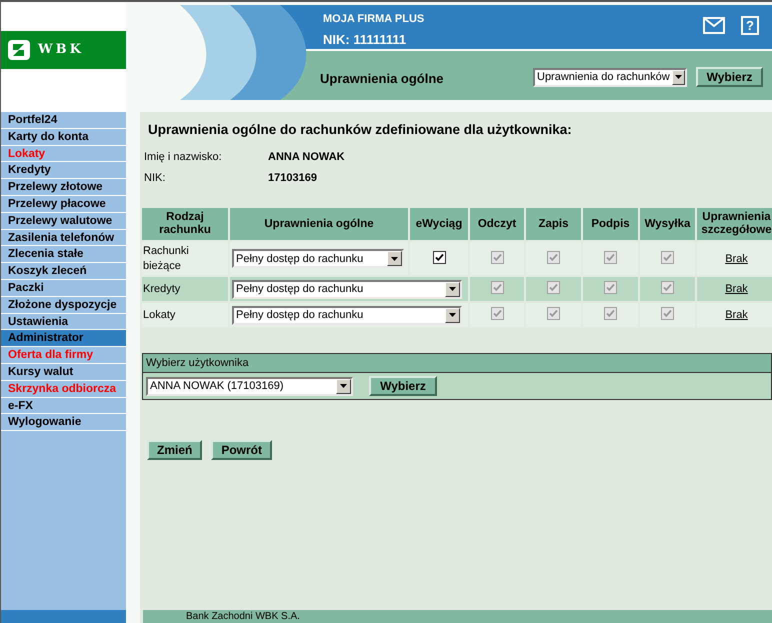  I want to click on select-user-button: Wybierz, so click(403, 386).